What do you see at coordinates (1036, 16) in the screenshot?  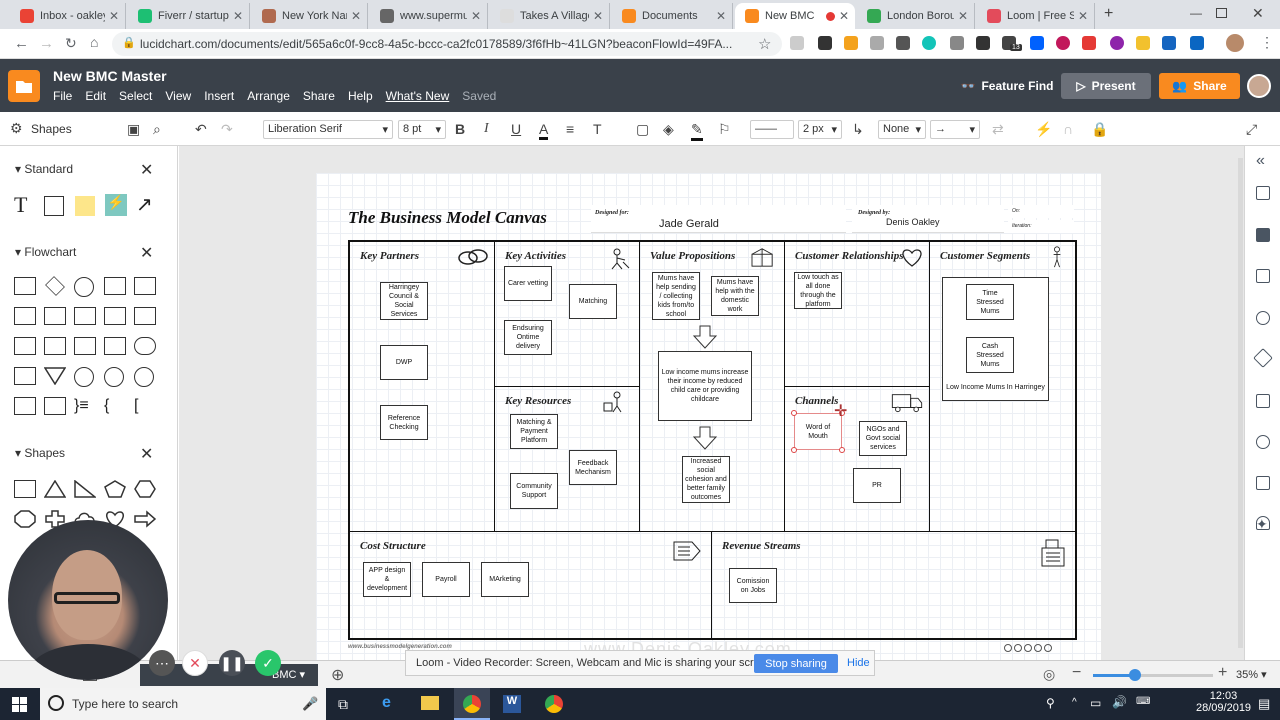 I see `browser-tab: Loom | Free Sc✕` at bounding box center [1036, 16].